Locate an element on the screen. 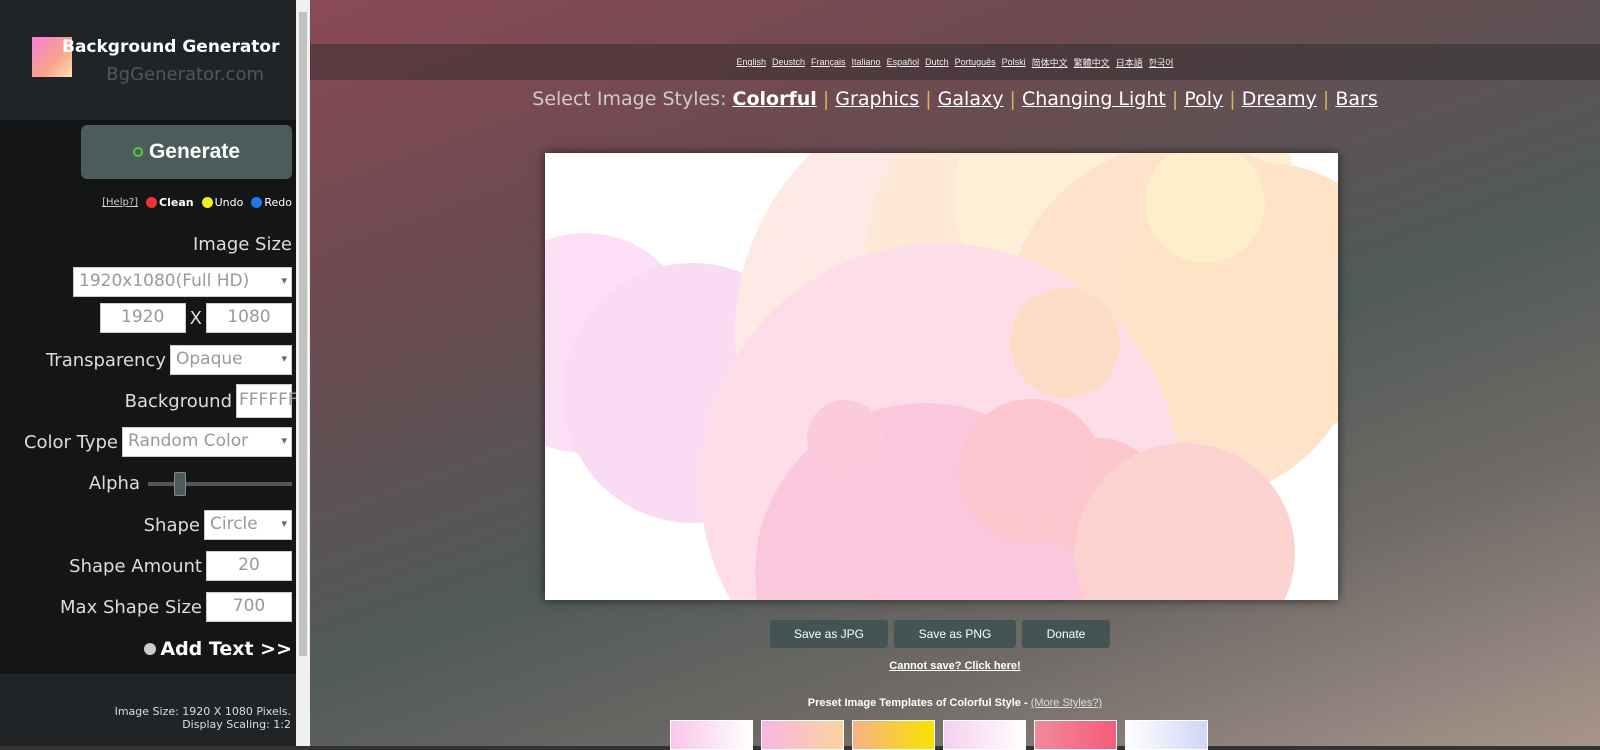  style-link-poly: Poly is located at coordinates (1203, 99).